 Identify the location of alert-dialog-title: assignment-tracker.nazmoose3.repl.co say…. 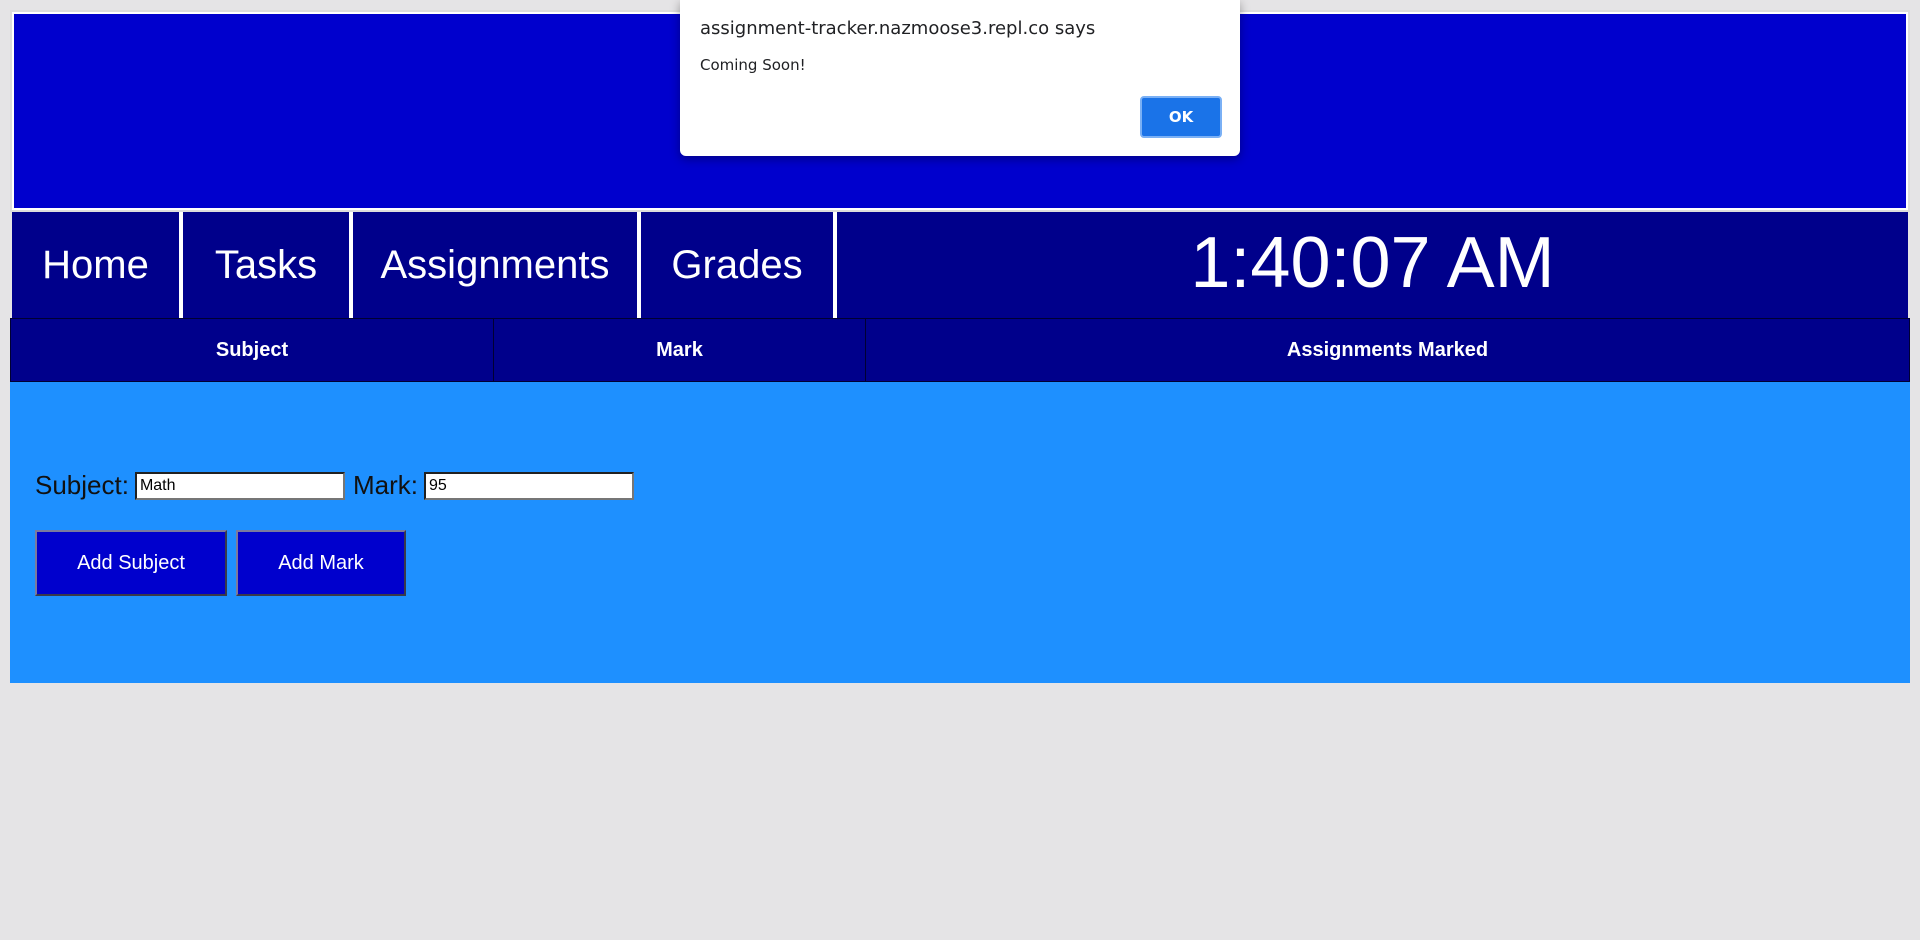
(898, 28).